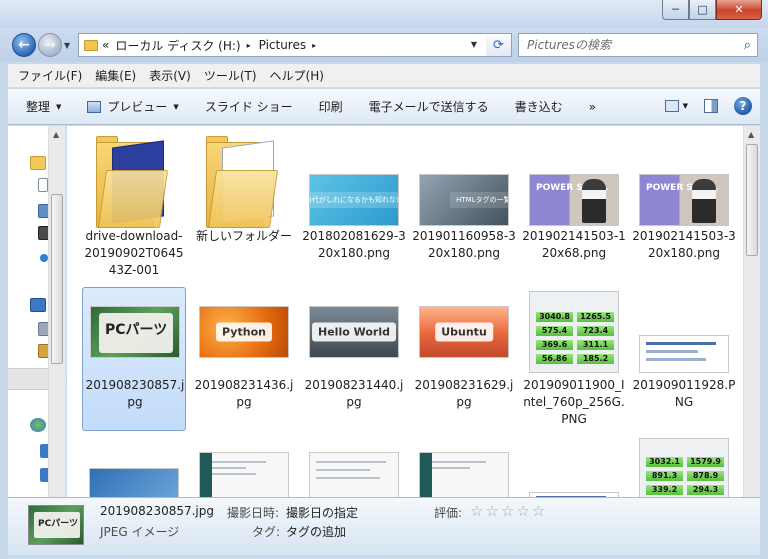 The height and width of the screenshot is (559, 768). I want to click on search-icon: ⌕, so click(747, 45).